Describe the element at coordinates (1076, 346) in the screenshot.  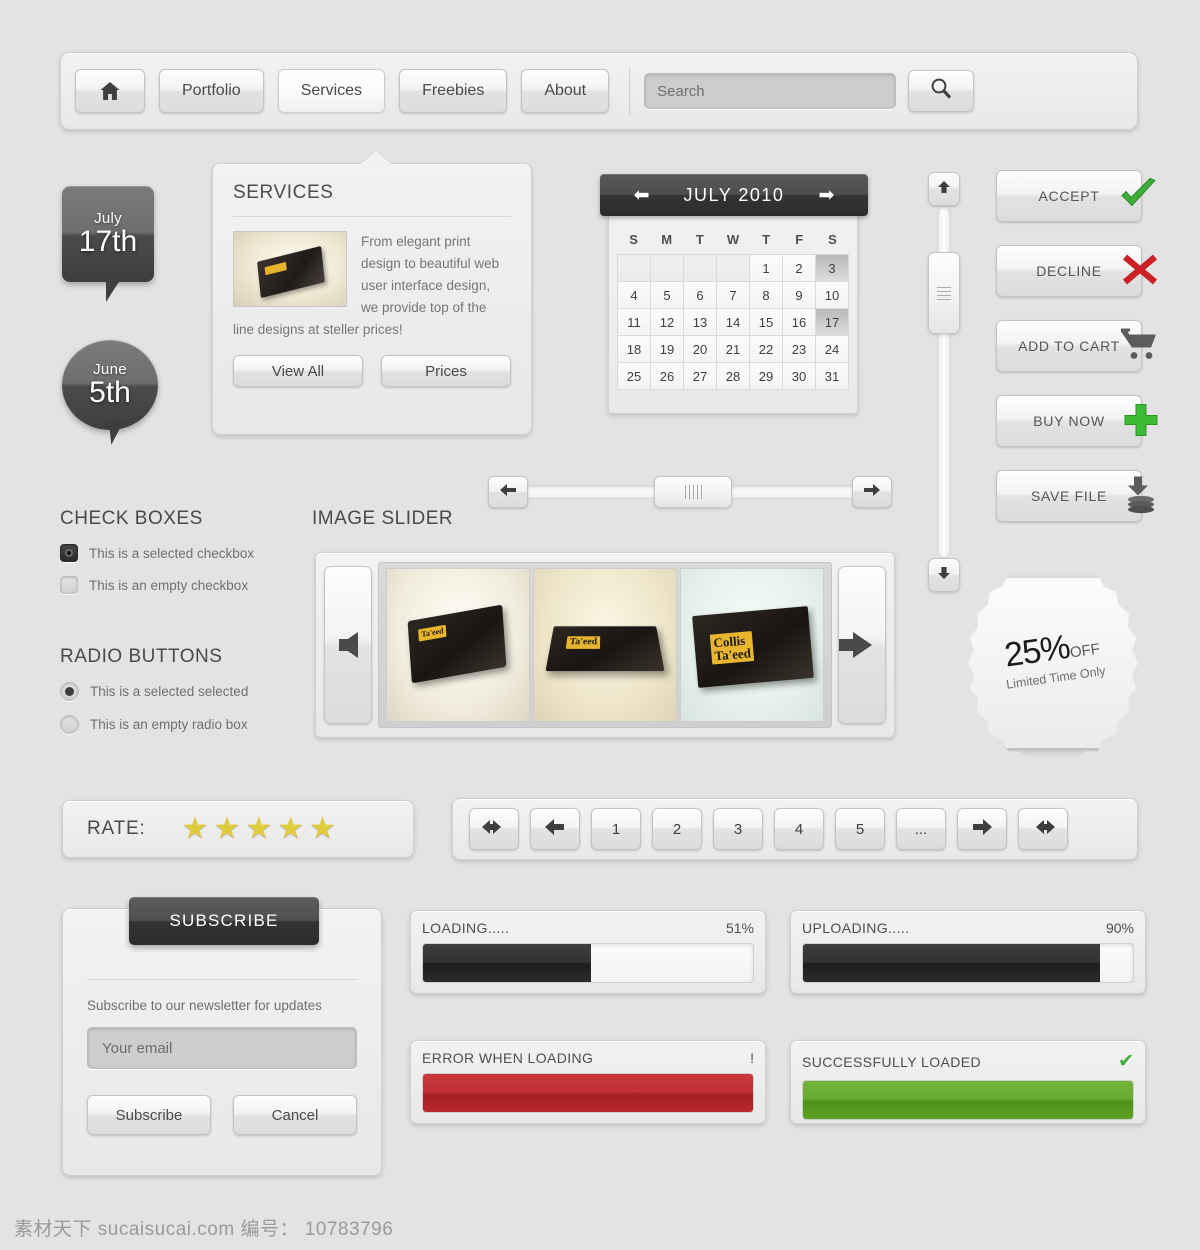
I see `add-to-cart-button: ADD TO CART` at that location.